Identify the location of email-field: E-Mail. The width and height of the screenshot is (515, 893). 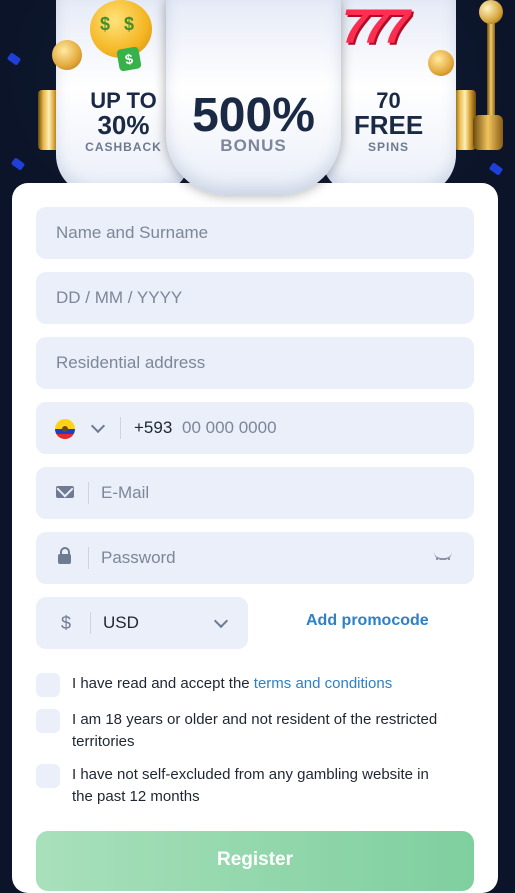
(255, 493).